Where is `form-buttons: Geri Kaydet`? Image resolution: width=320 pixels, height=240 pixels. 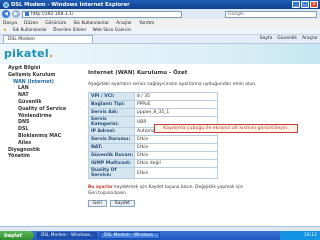
form-buttons: Geri Kaydet is located at coordinates (200, 203).